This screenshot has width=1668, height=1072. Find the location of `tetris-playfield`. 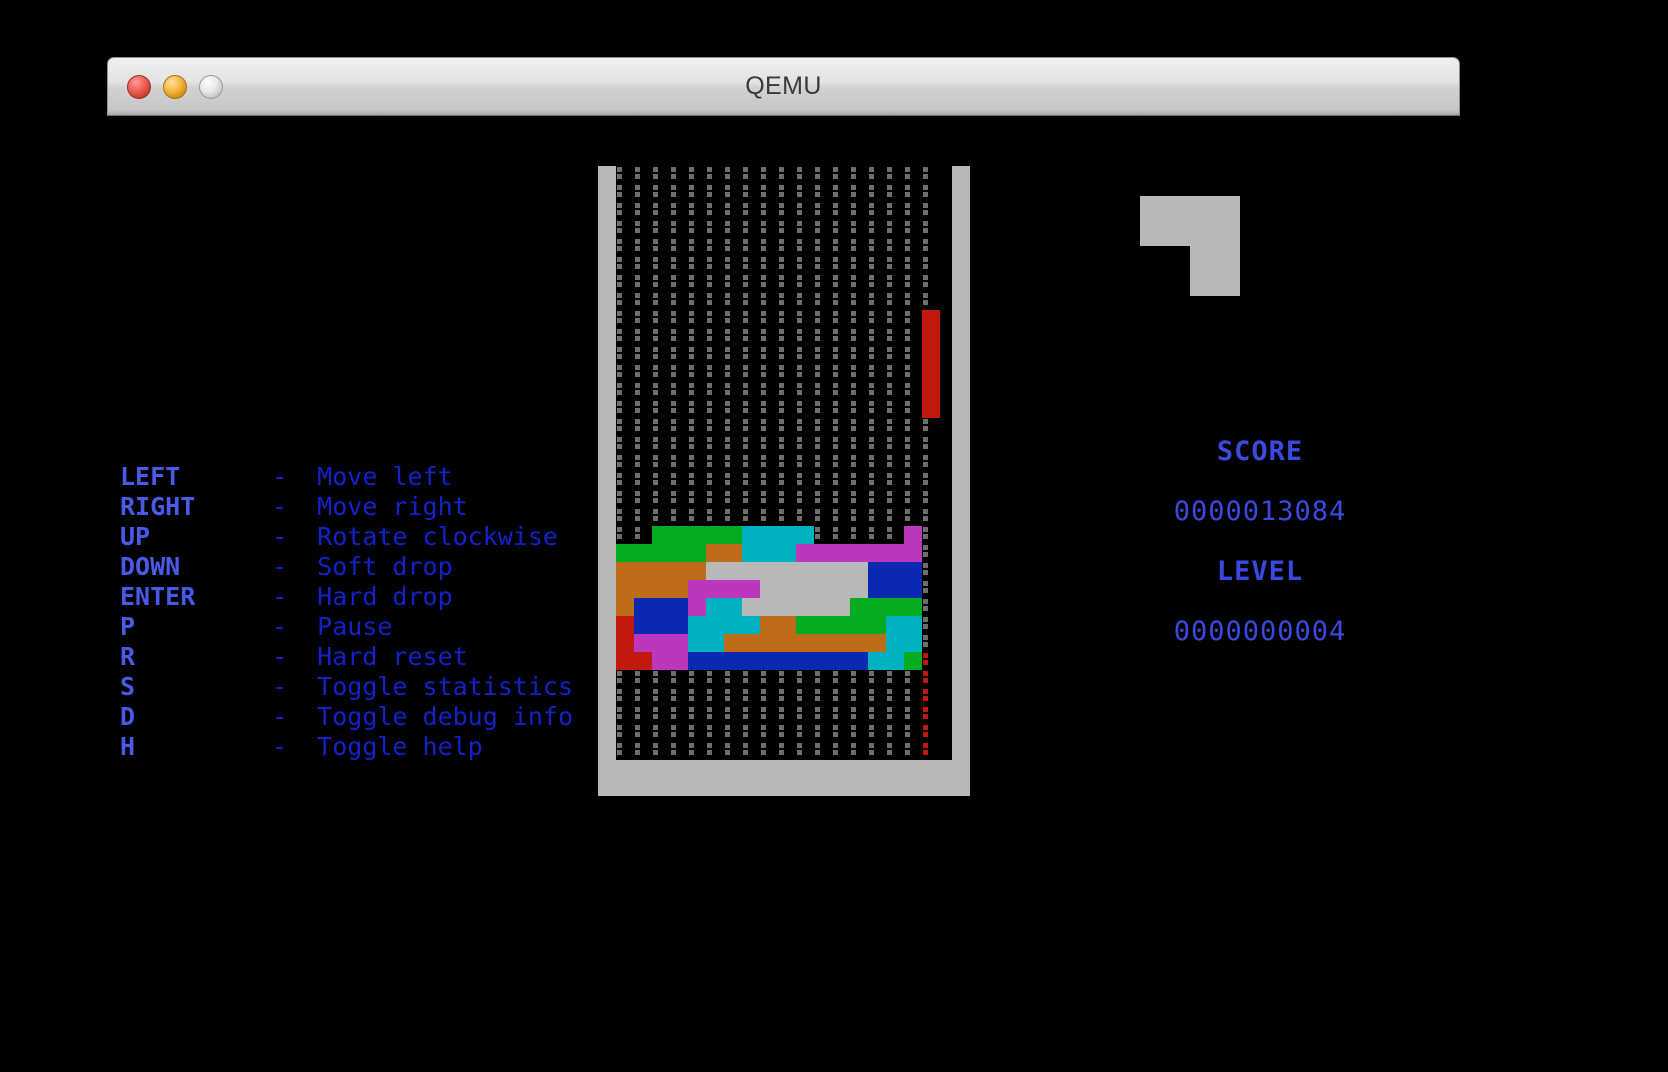

tetris-playfield is located at coordinates (784, 463).